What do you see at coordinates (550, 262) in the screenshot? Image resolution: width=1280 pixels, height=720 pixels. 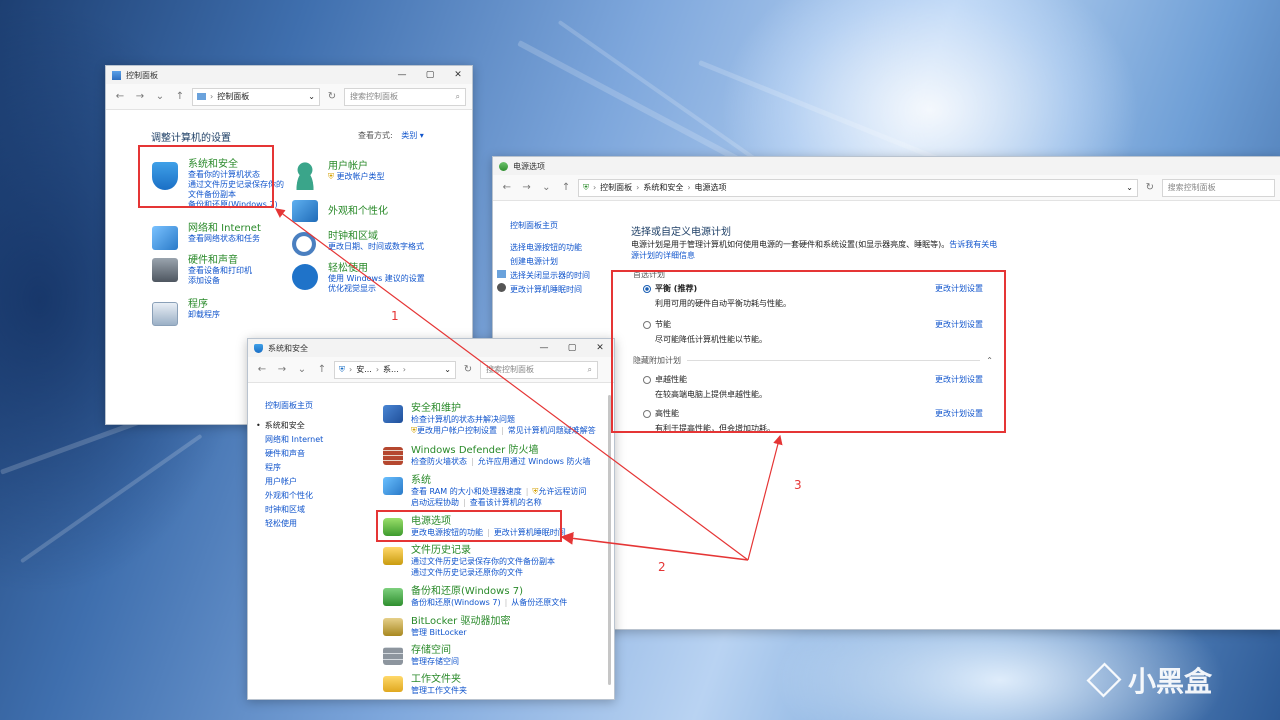 I see `sidebar-item-create-plan: 创建电源计划` at bounding box center [550, 262].